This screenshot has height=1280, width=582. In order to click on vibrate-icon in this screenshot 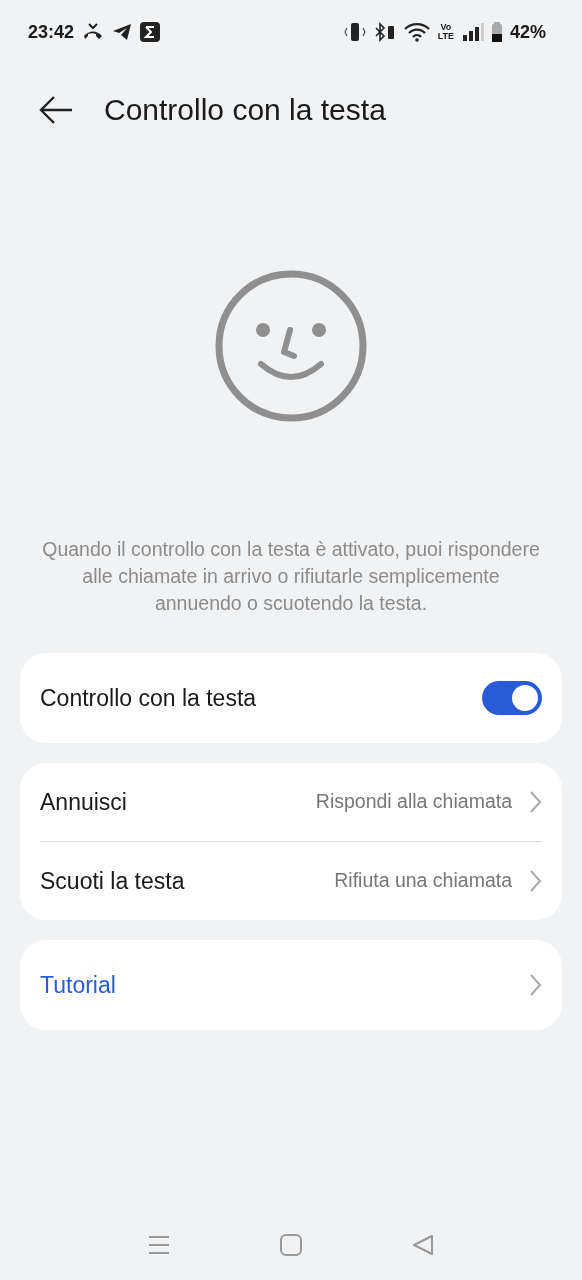, I will do `click(354, 32)`.